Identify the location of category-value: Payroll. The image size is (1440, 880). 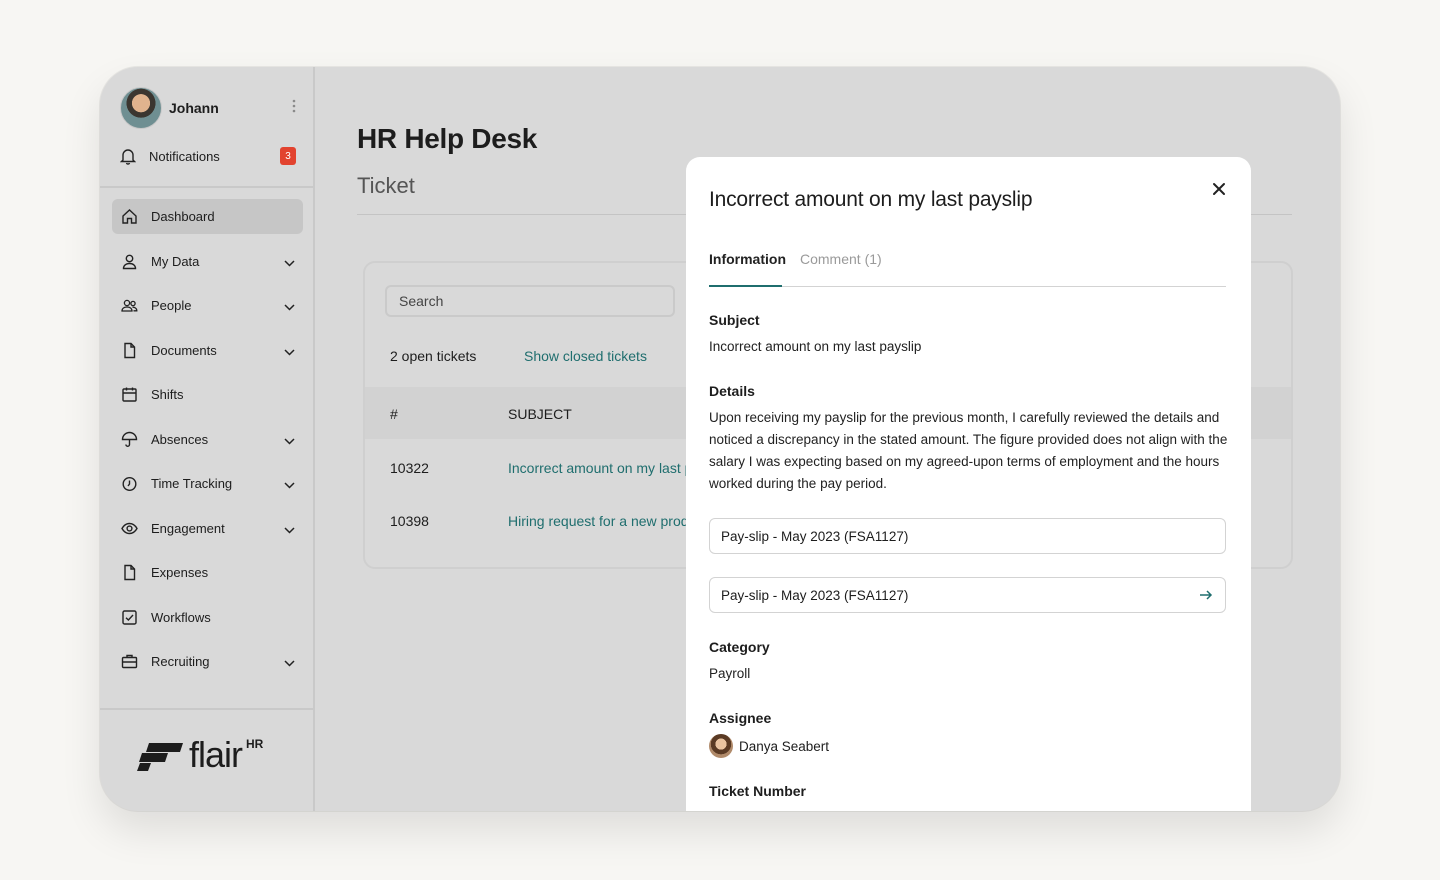
(730, 673).